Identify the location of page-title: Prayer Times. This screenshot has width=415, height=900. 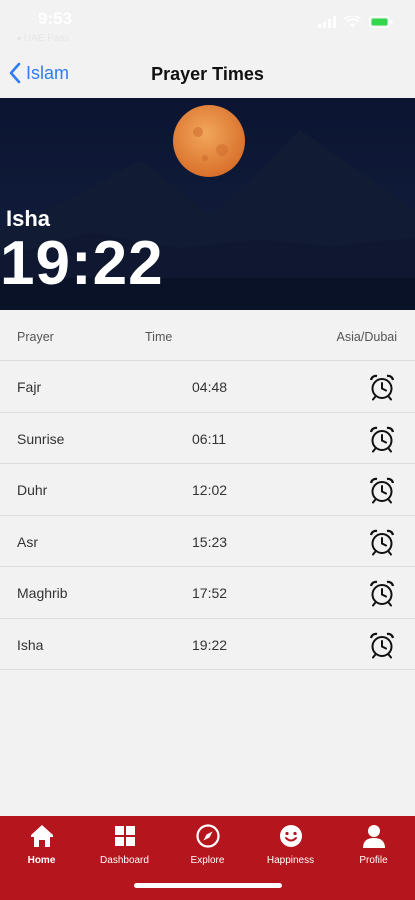
(207, 74).